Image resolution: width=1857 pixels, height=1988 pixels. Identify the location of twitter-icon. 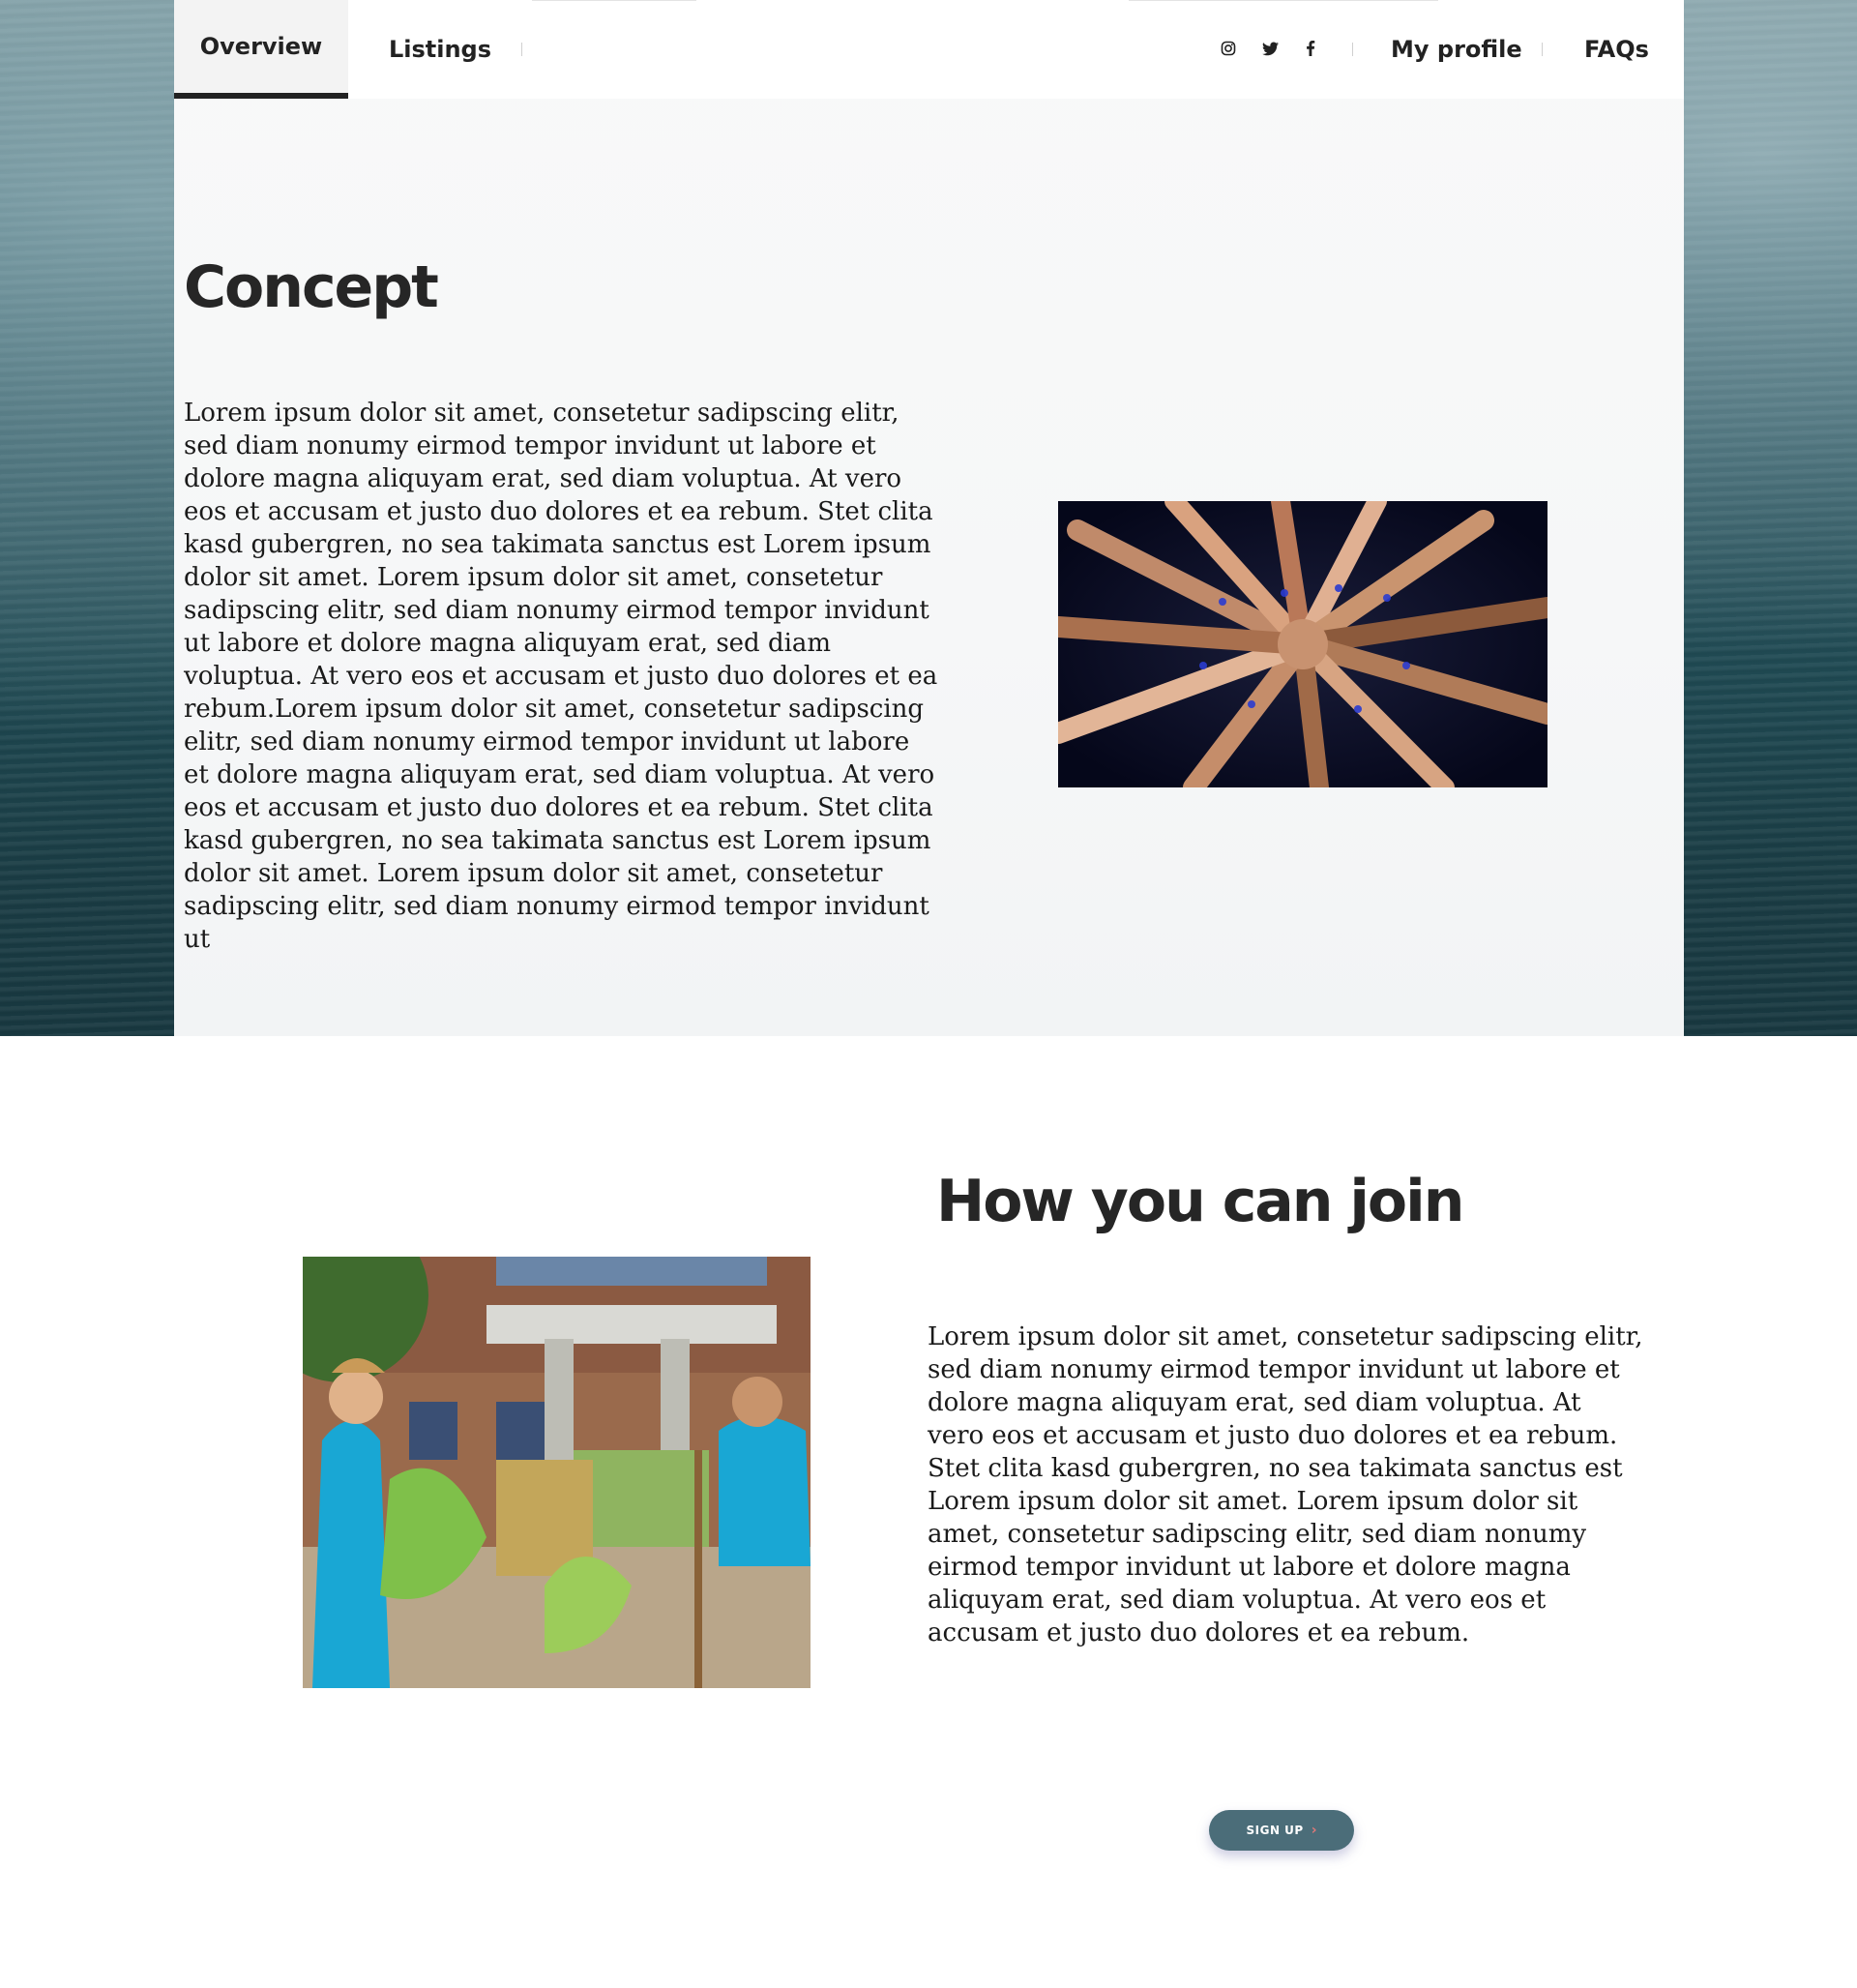
(1270, 48).